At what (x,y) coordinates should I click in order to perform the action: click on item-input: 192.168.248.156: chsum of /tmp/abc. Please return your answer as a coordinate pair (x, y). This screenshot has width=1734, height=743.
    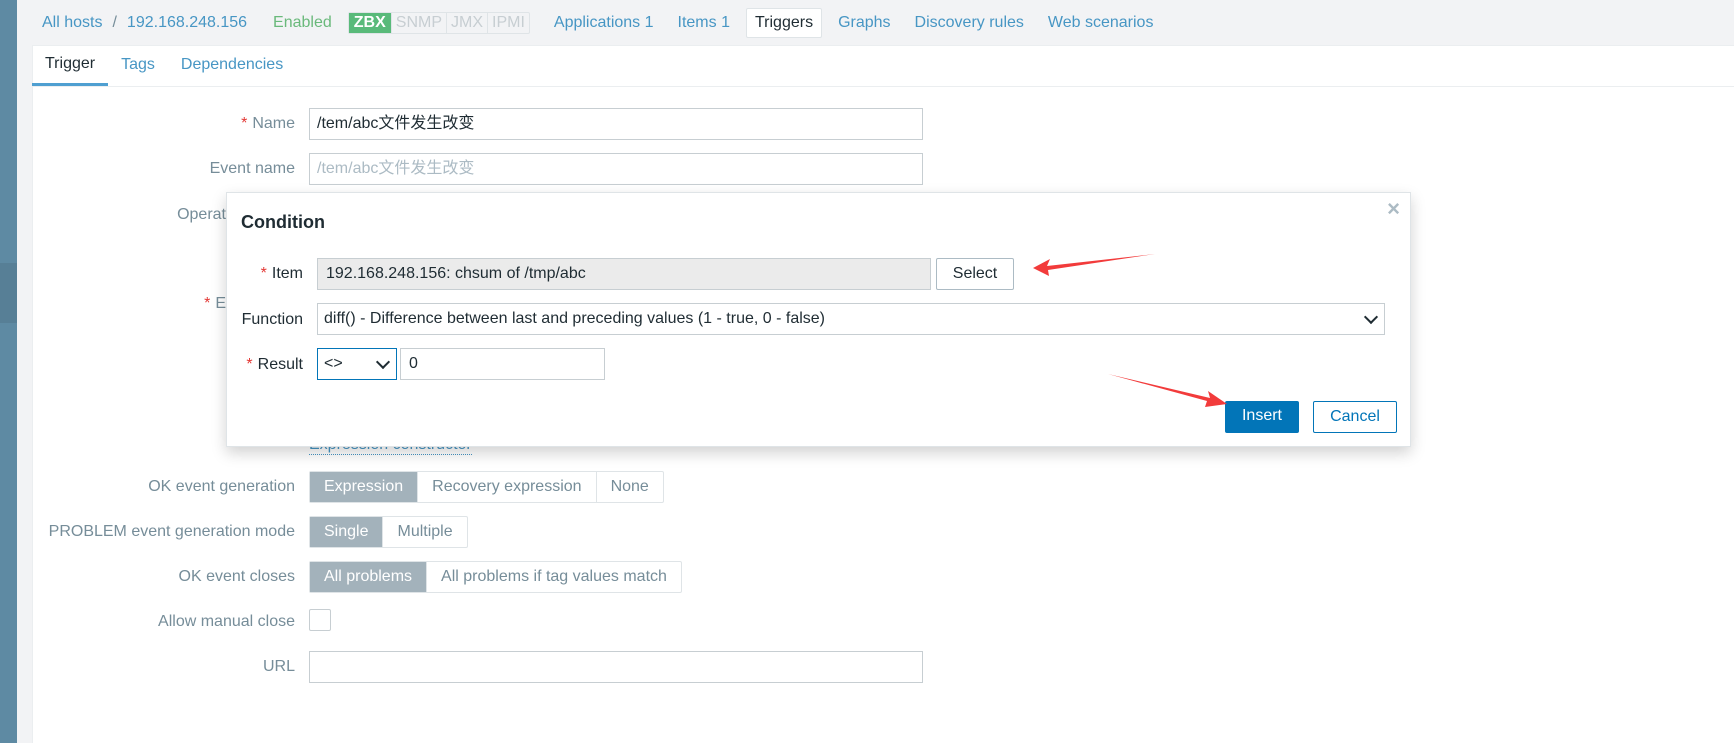
    Looking at the image, I should click on (624, 274).